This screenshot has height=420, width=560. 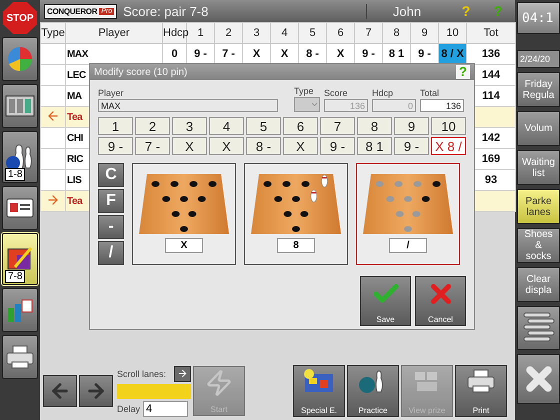 What do you see at coordinates (411, 126) in the screenshot?
I see `frame-number: 9` at bounding box center [411, 126].